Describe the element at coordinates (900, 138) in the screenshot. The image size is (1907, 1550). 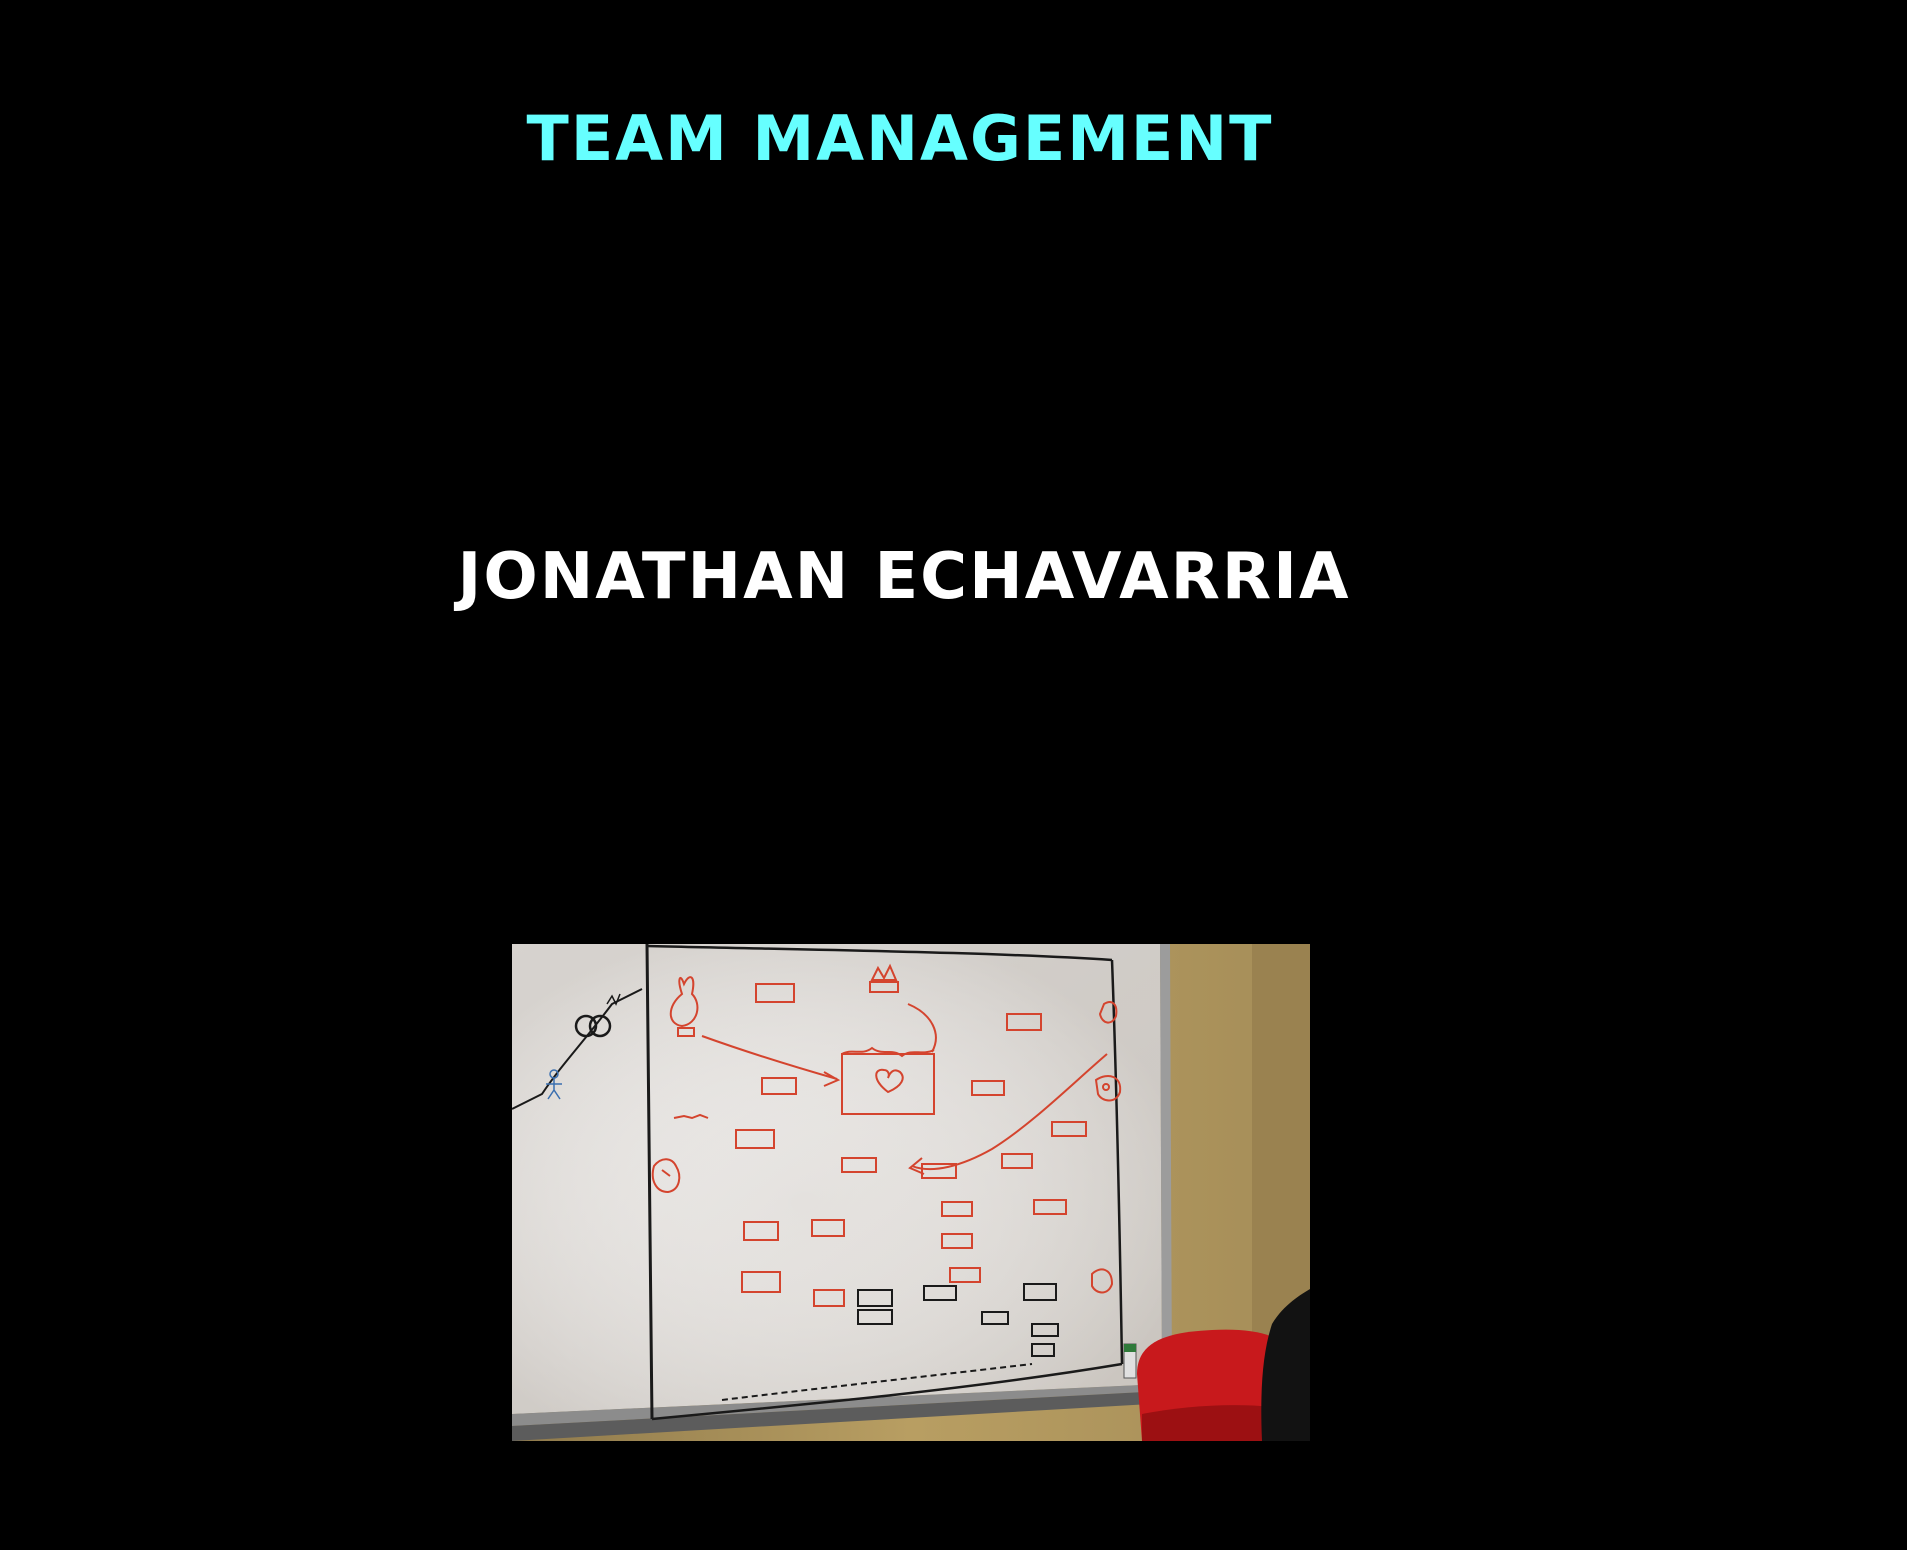
I see `page-title: Team Management` at that location.